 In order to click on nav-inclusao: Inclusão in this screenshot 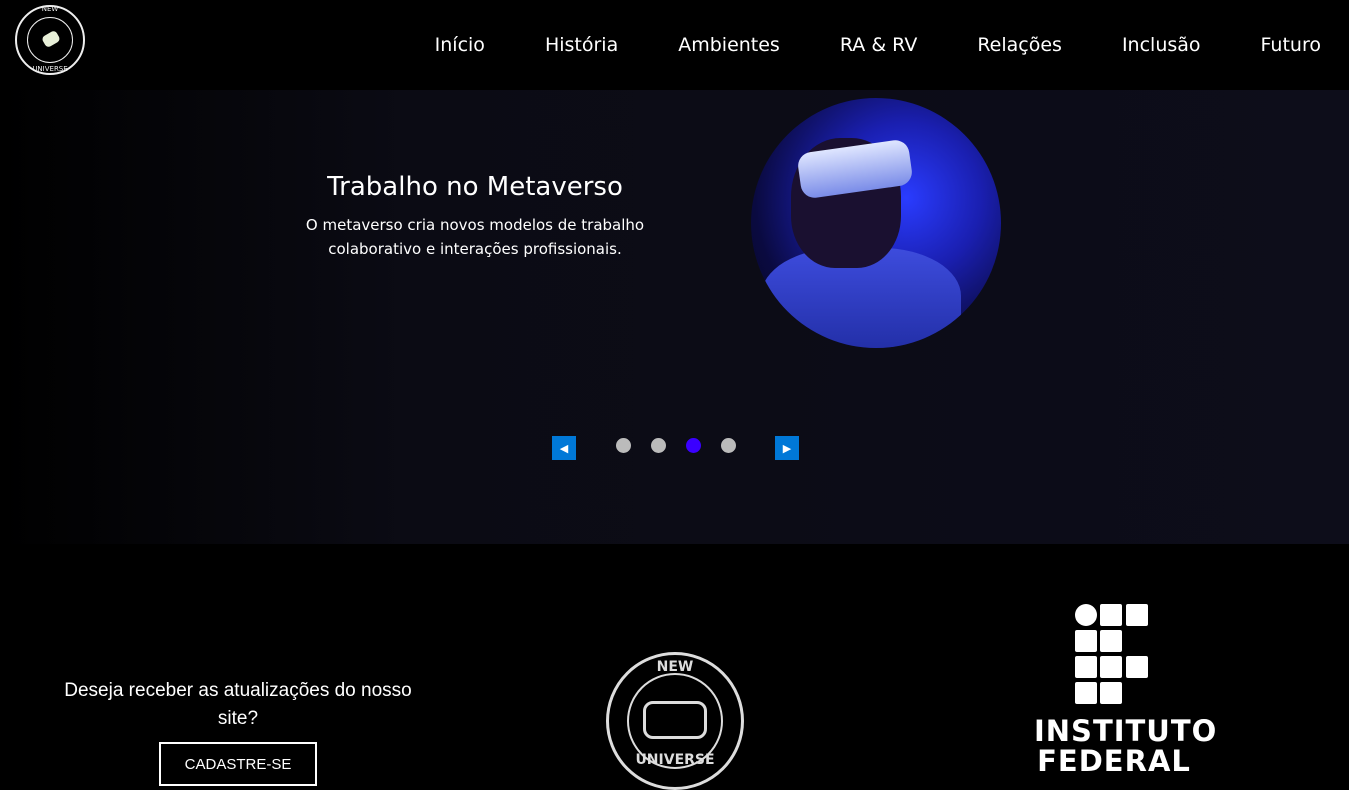, I will do `click(1161, 45)`.